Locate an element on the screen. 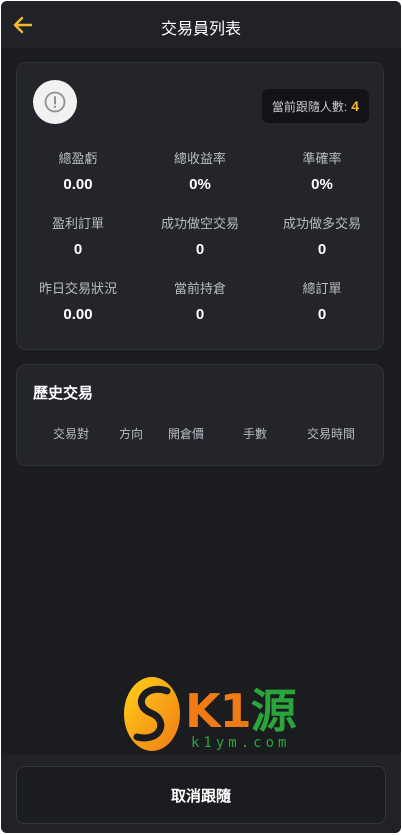 The width and height of the screenshot is (402, 835). avatar is located at coordinates (55, 102).